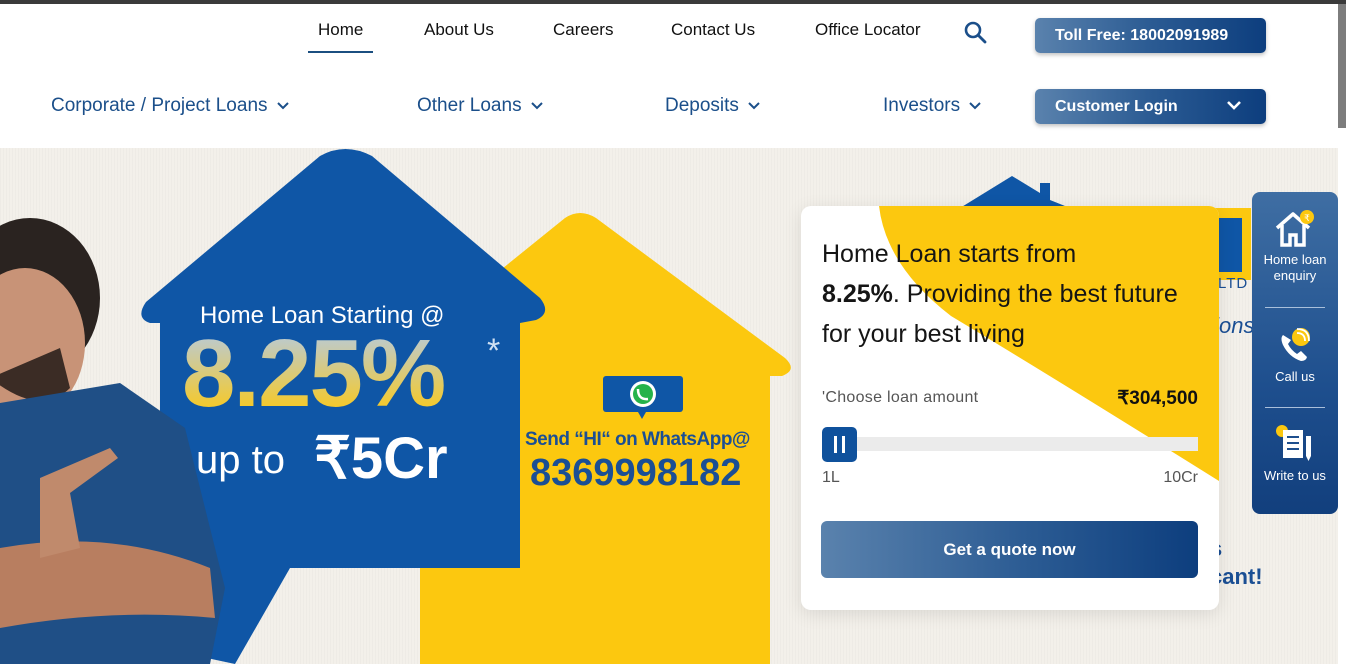  I want to click on top-nav-about-us: About Us, so click(459, 30).